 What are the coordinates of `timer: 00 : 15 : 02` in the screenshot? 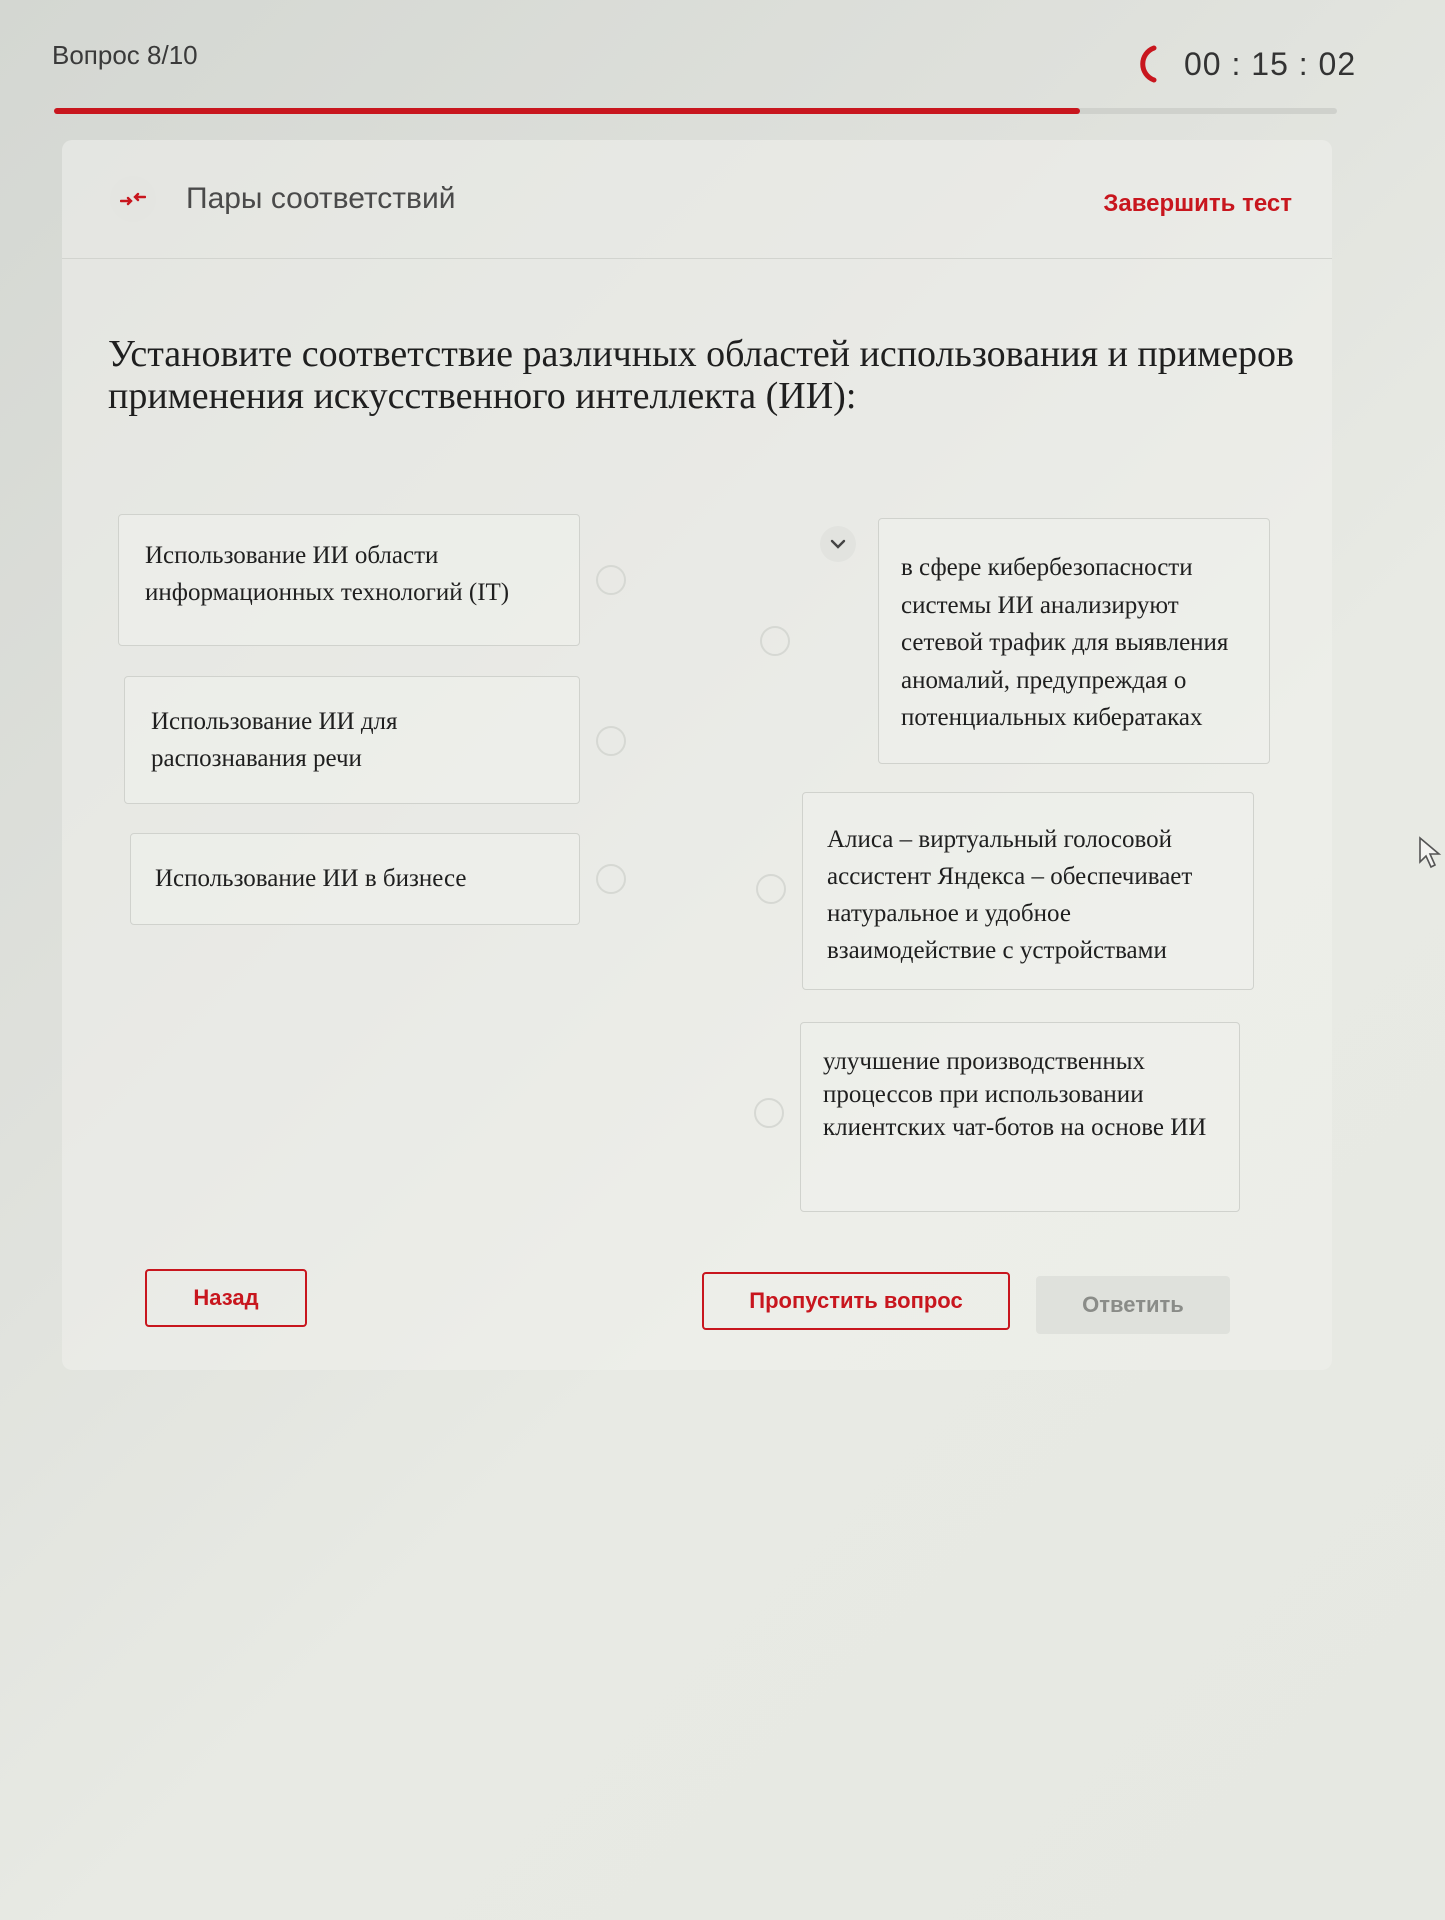 It's located at (1242, 64).